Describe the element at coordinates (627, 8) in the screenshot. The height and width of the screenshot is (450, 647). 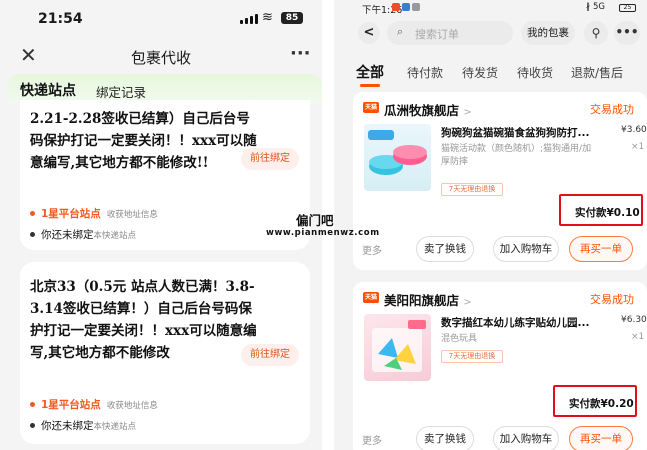
I see `battery-icon: 25` at that location.